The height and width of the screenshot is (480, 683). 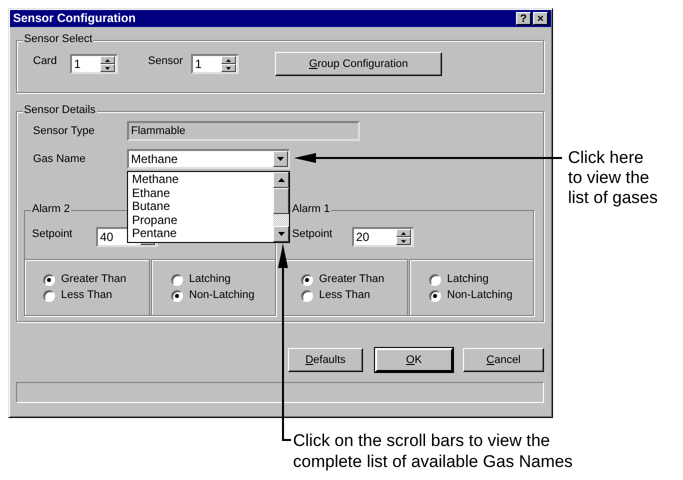 What do you see at coordinates (358, 64) in the screenshot?
I see `group-configuration-button: Group Configuration` at bounding box center [358, 64].